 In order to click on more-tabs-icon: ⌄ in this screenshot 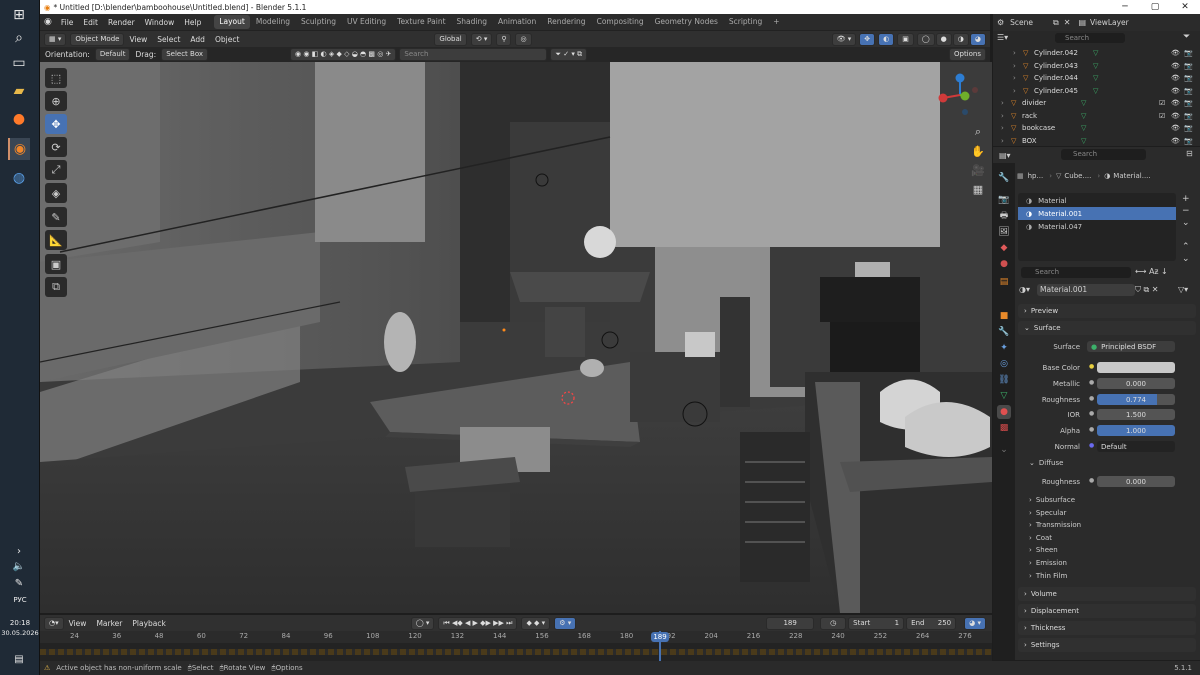, I will do `click(1004, 450)`.